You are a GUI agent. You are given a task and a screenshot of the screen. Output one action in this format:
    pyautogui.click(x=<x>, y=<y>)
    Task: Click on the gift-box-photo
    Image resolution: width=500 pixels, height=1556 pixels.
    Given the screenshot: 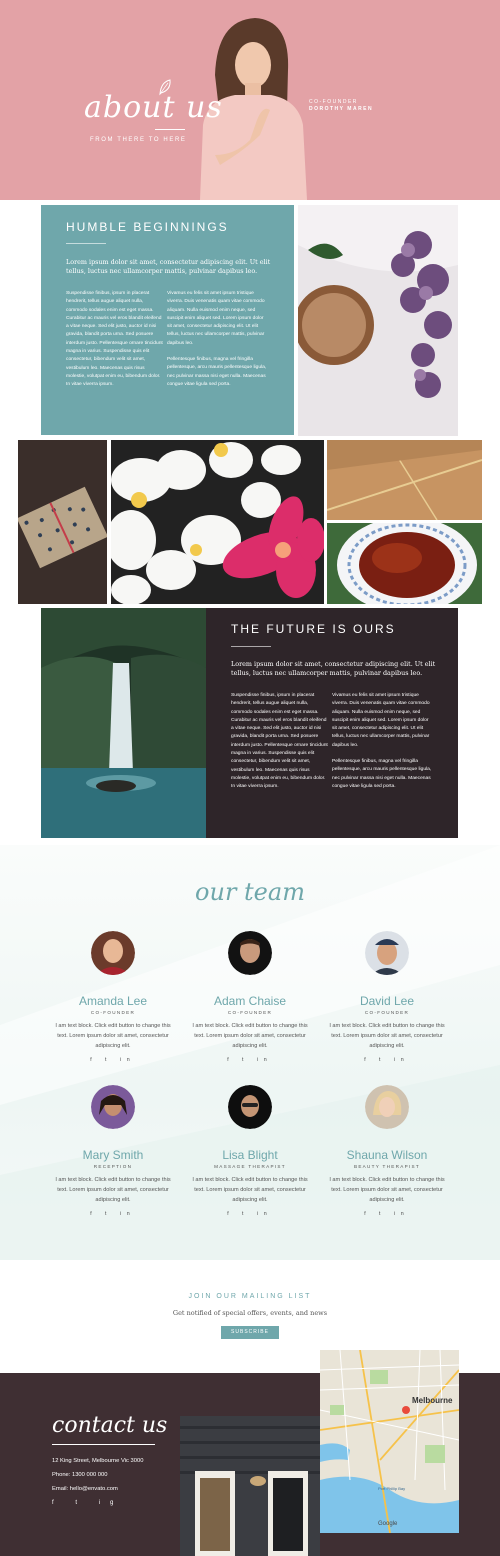 What is the action you would take?
    pyautogui.click(x=62, y=522)
    